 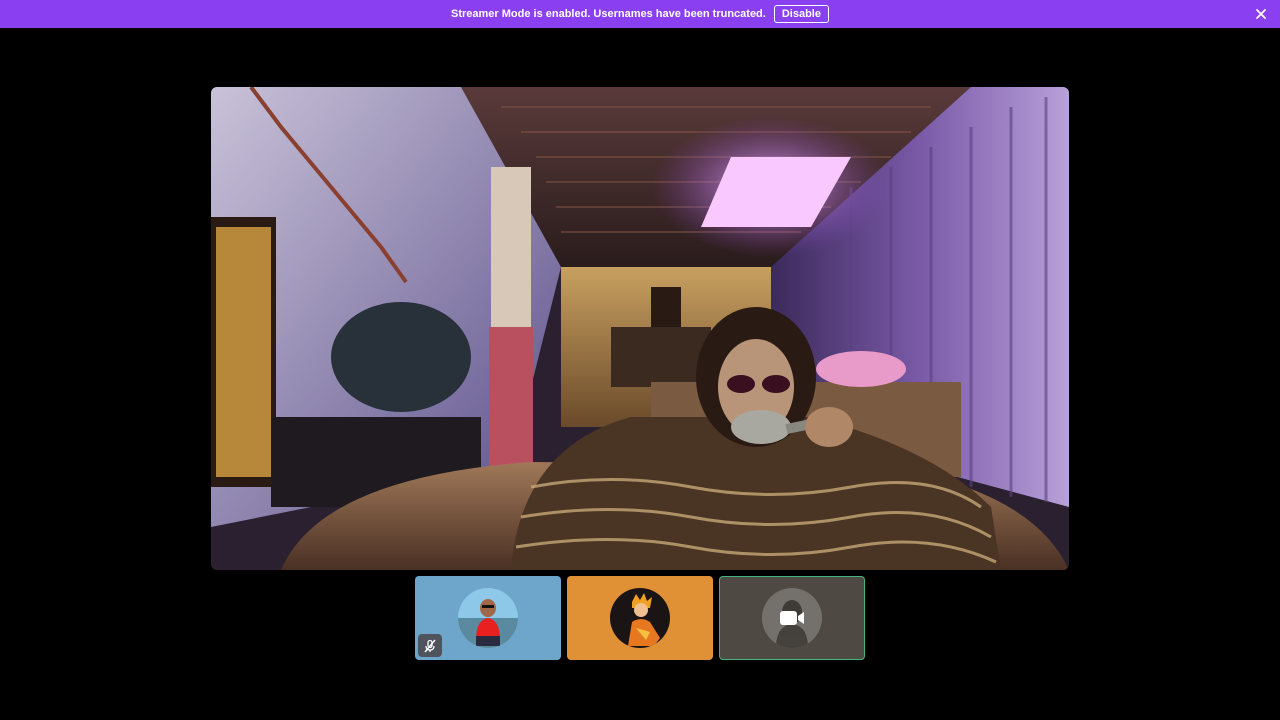 I want to click on mic-muted-indicator, so click(x=430, y=645).